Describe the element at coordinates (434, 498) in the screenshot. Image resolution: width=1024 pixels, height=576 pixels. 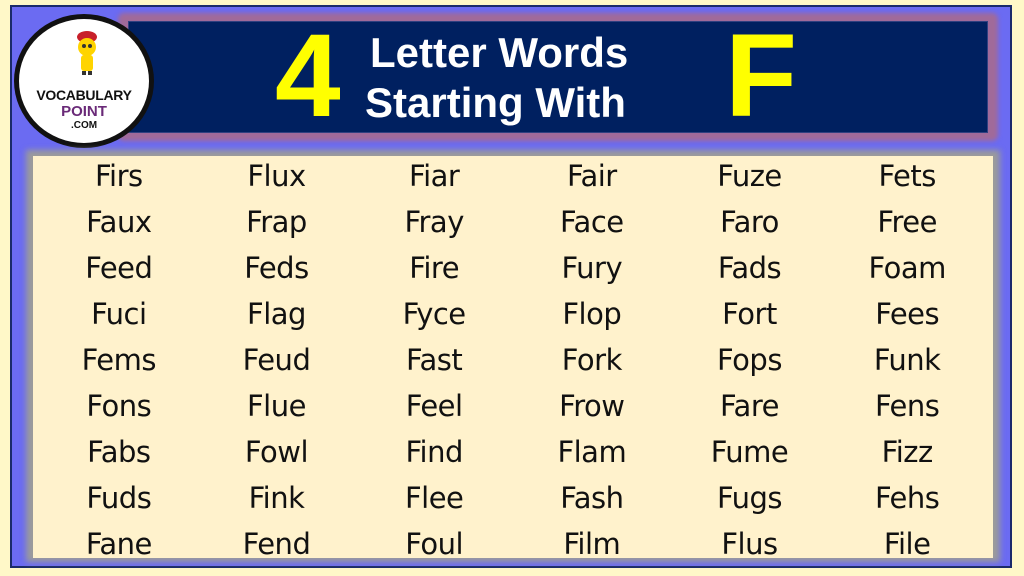
I see `word-item: Flee` at that location.